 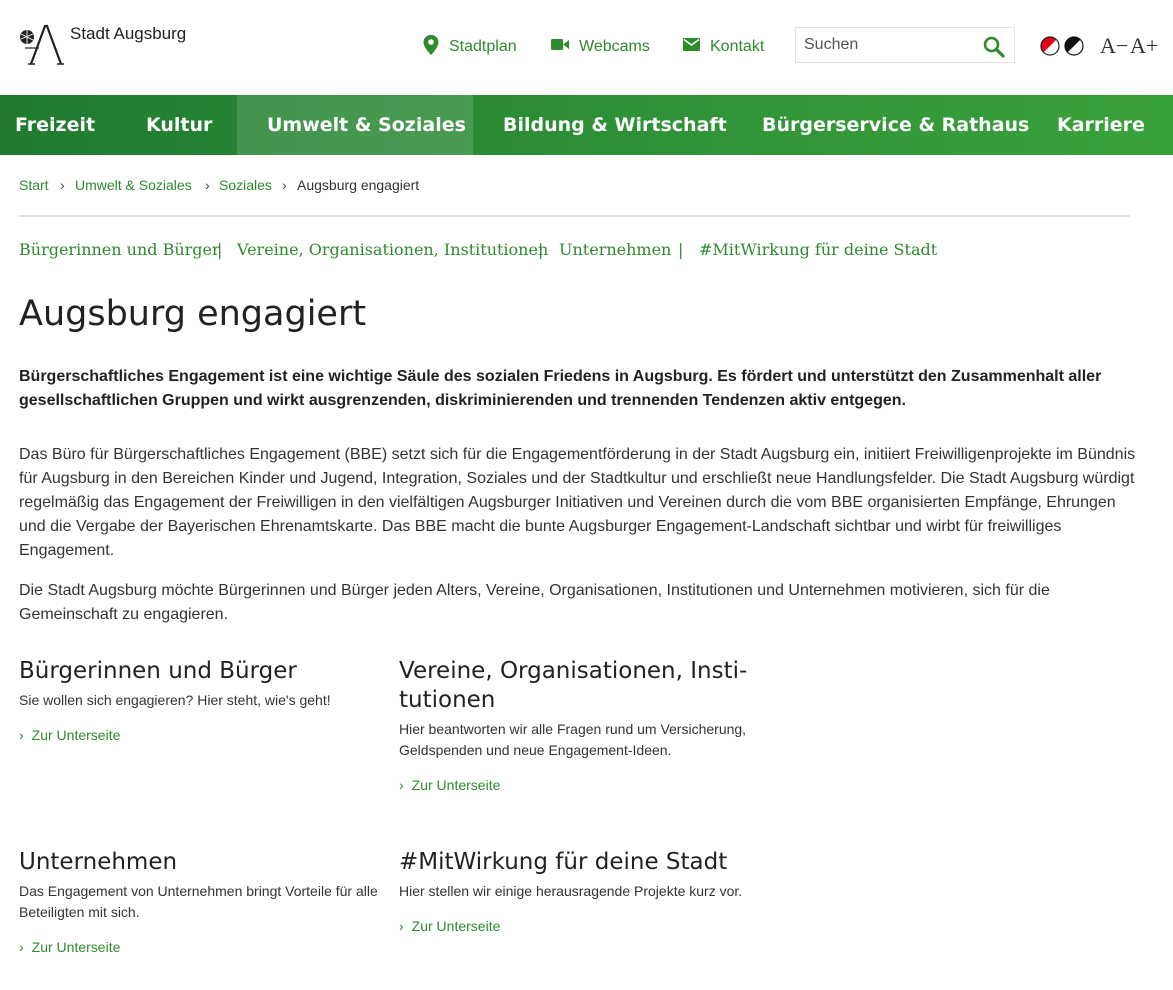 What do you see at coordinates (158, 671) in the screenshot?
I see `teaser-title: Bürgerinnen und Bürger` at bounding box center [158, 671].